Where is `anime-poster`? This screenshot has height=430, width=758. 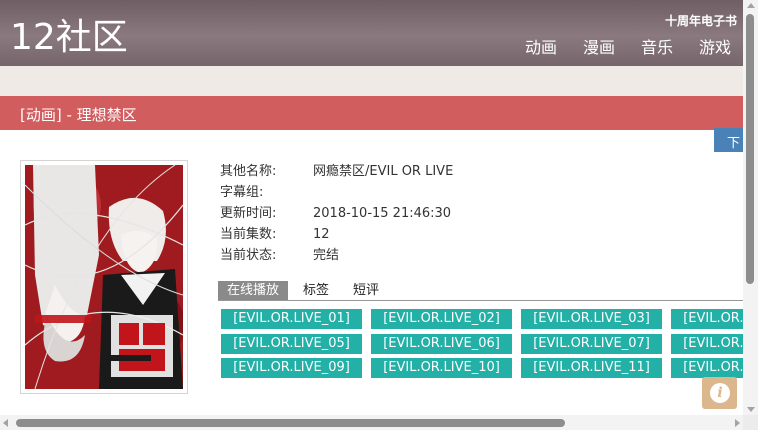
anime-poster is located at coordinates (104, 277).